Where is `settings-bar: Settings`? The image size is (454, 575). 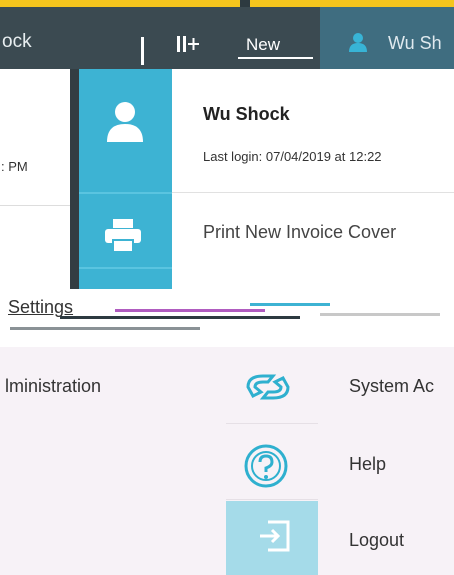 settings-bar: Settings is located at coordinates (227, 318).